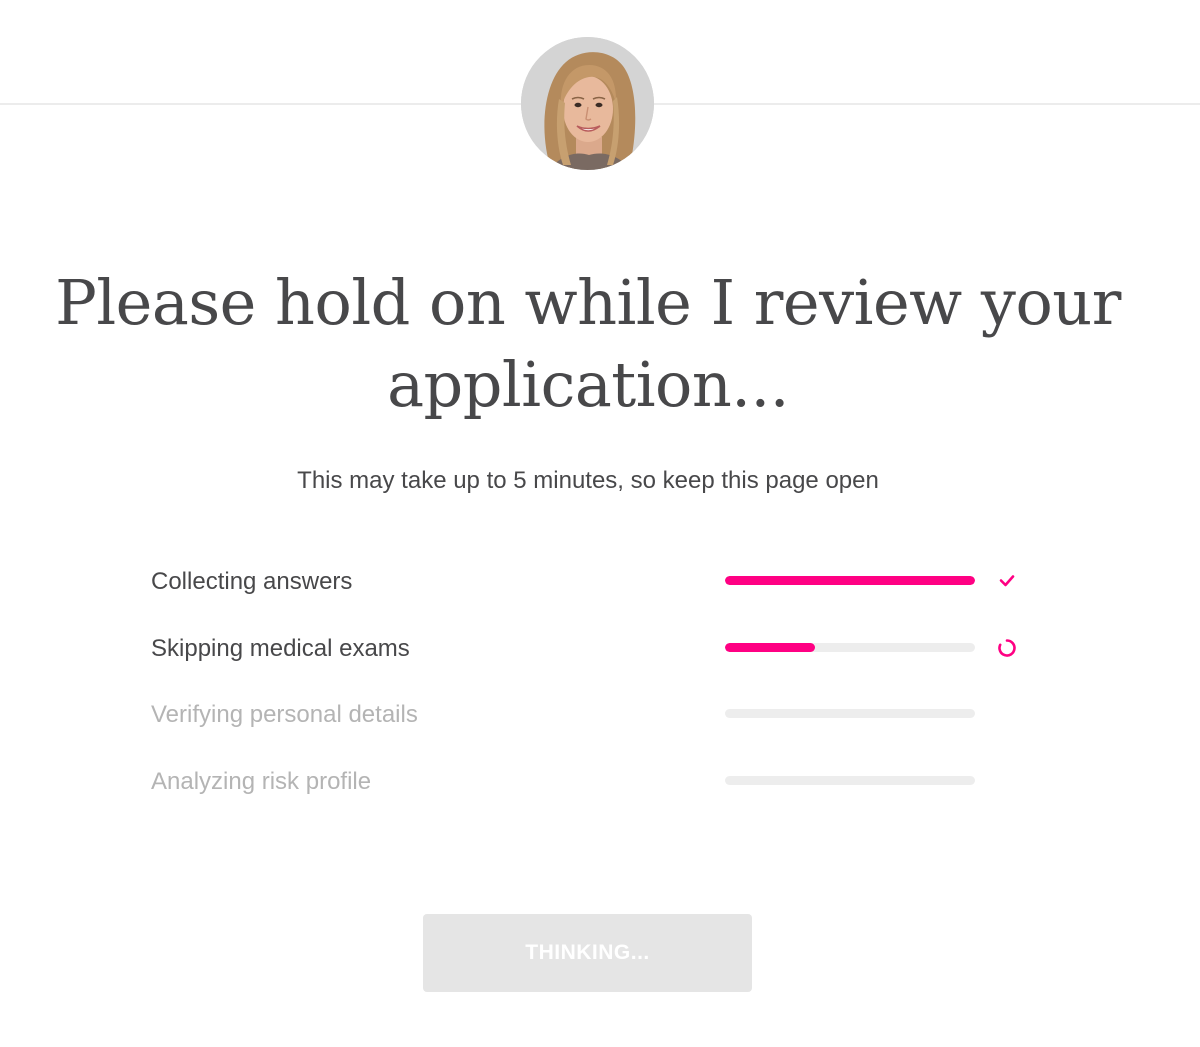 The width and height of the screenshot is (1200, 1047). Describe the element at coordinates (280, 648) in the screenshot. I see `step-label: Skipping medical exams` at that location.